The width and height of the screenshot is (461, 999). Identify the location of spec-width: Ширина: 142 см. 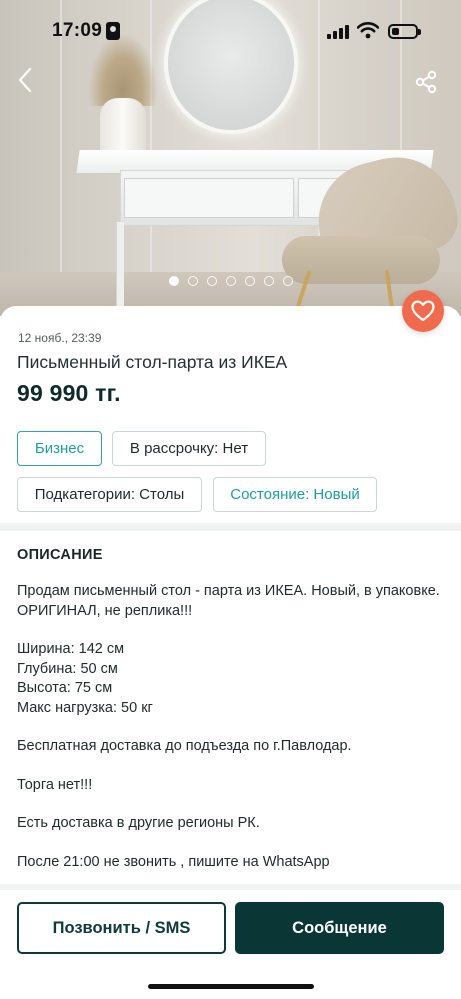
(71, 649).